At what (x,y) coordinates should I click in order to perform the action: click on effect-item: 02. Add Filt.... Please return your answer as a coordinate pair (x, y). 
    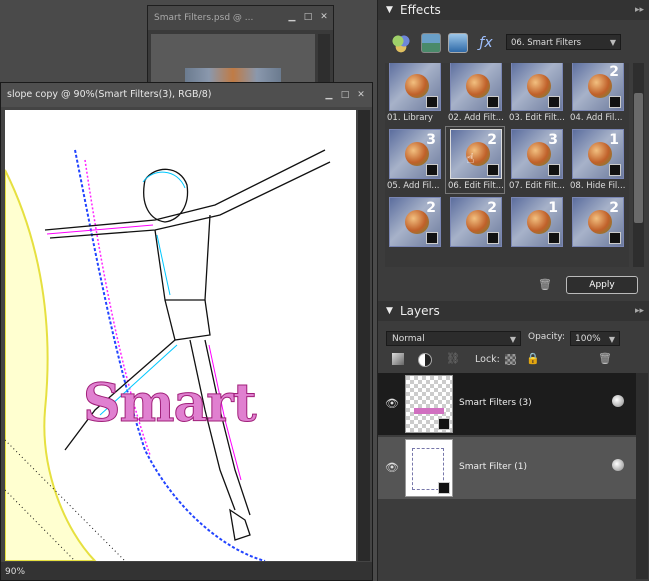
    Looking at the image, I should click on (475, 94).